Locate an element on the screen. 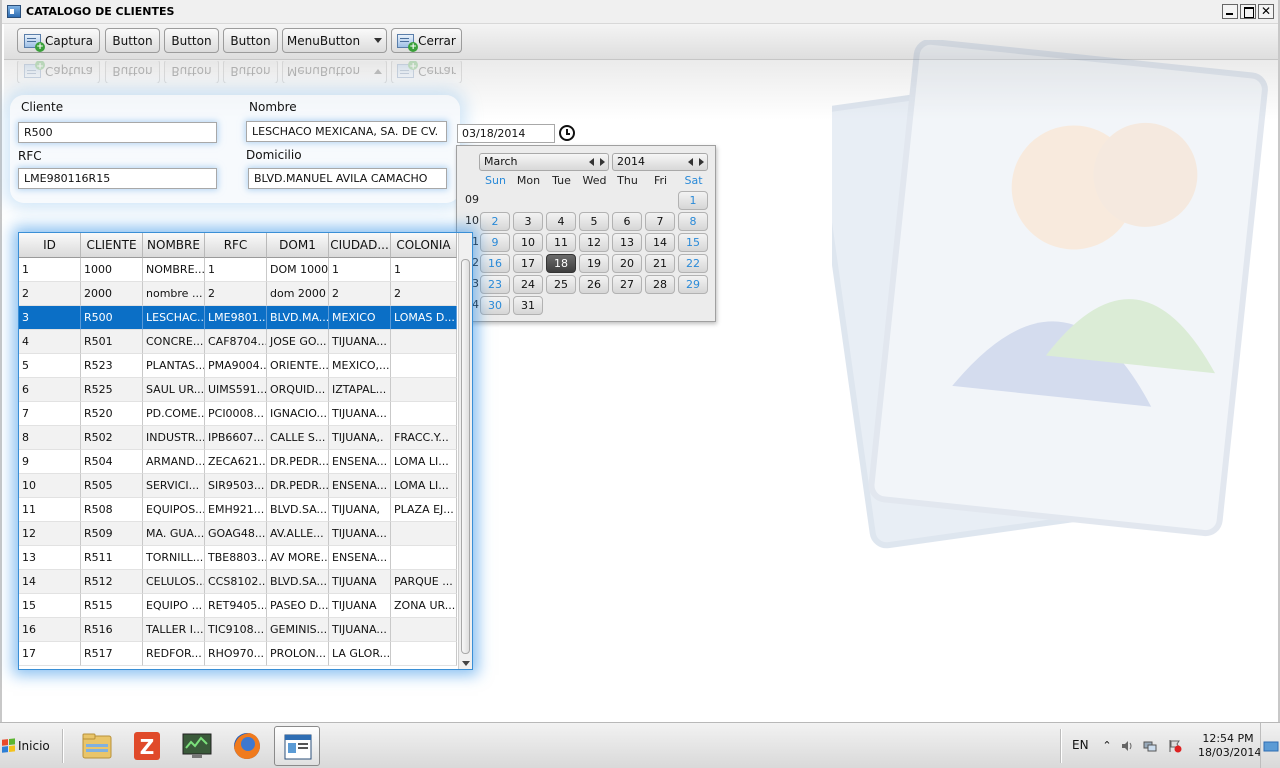 The width and height of the screenshot is (1280, 768). calendar-day: 12 is located at coordinates (594, 242).